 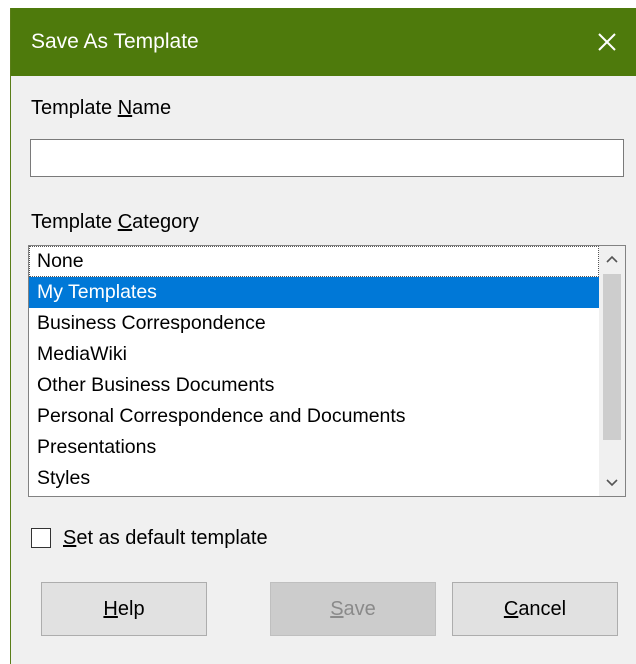 What do you see at coordinates (314, 385) in the screenshot?
I see `list-item-other-business-documents: Other Business Documents` at bounding box center [314, 385].